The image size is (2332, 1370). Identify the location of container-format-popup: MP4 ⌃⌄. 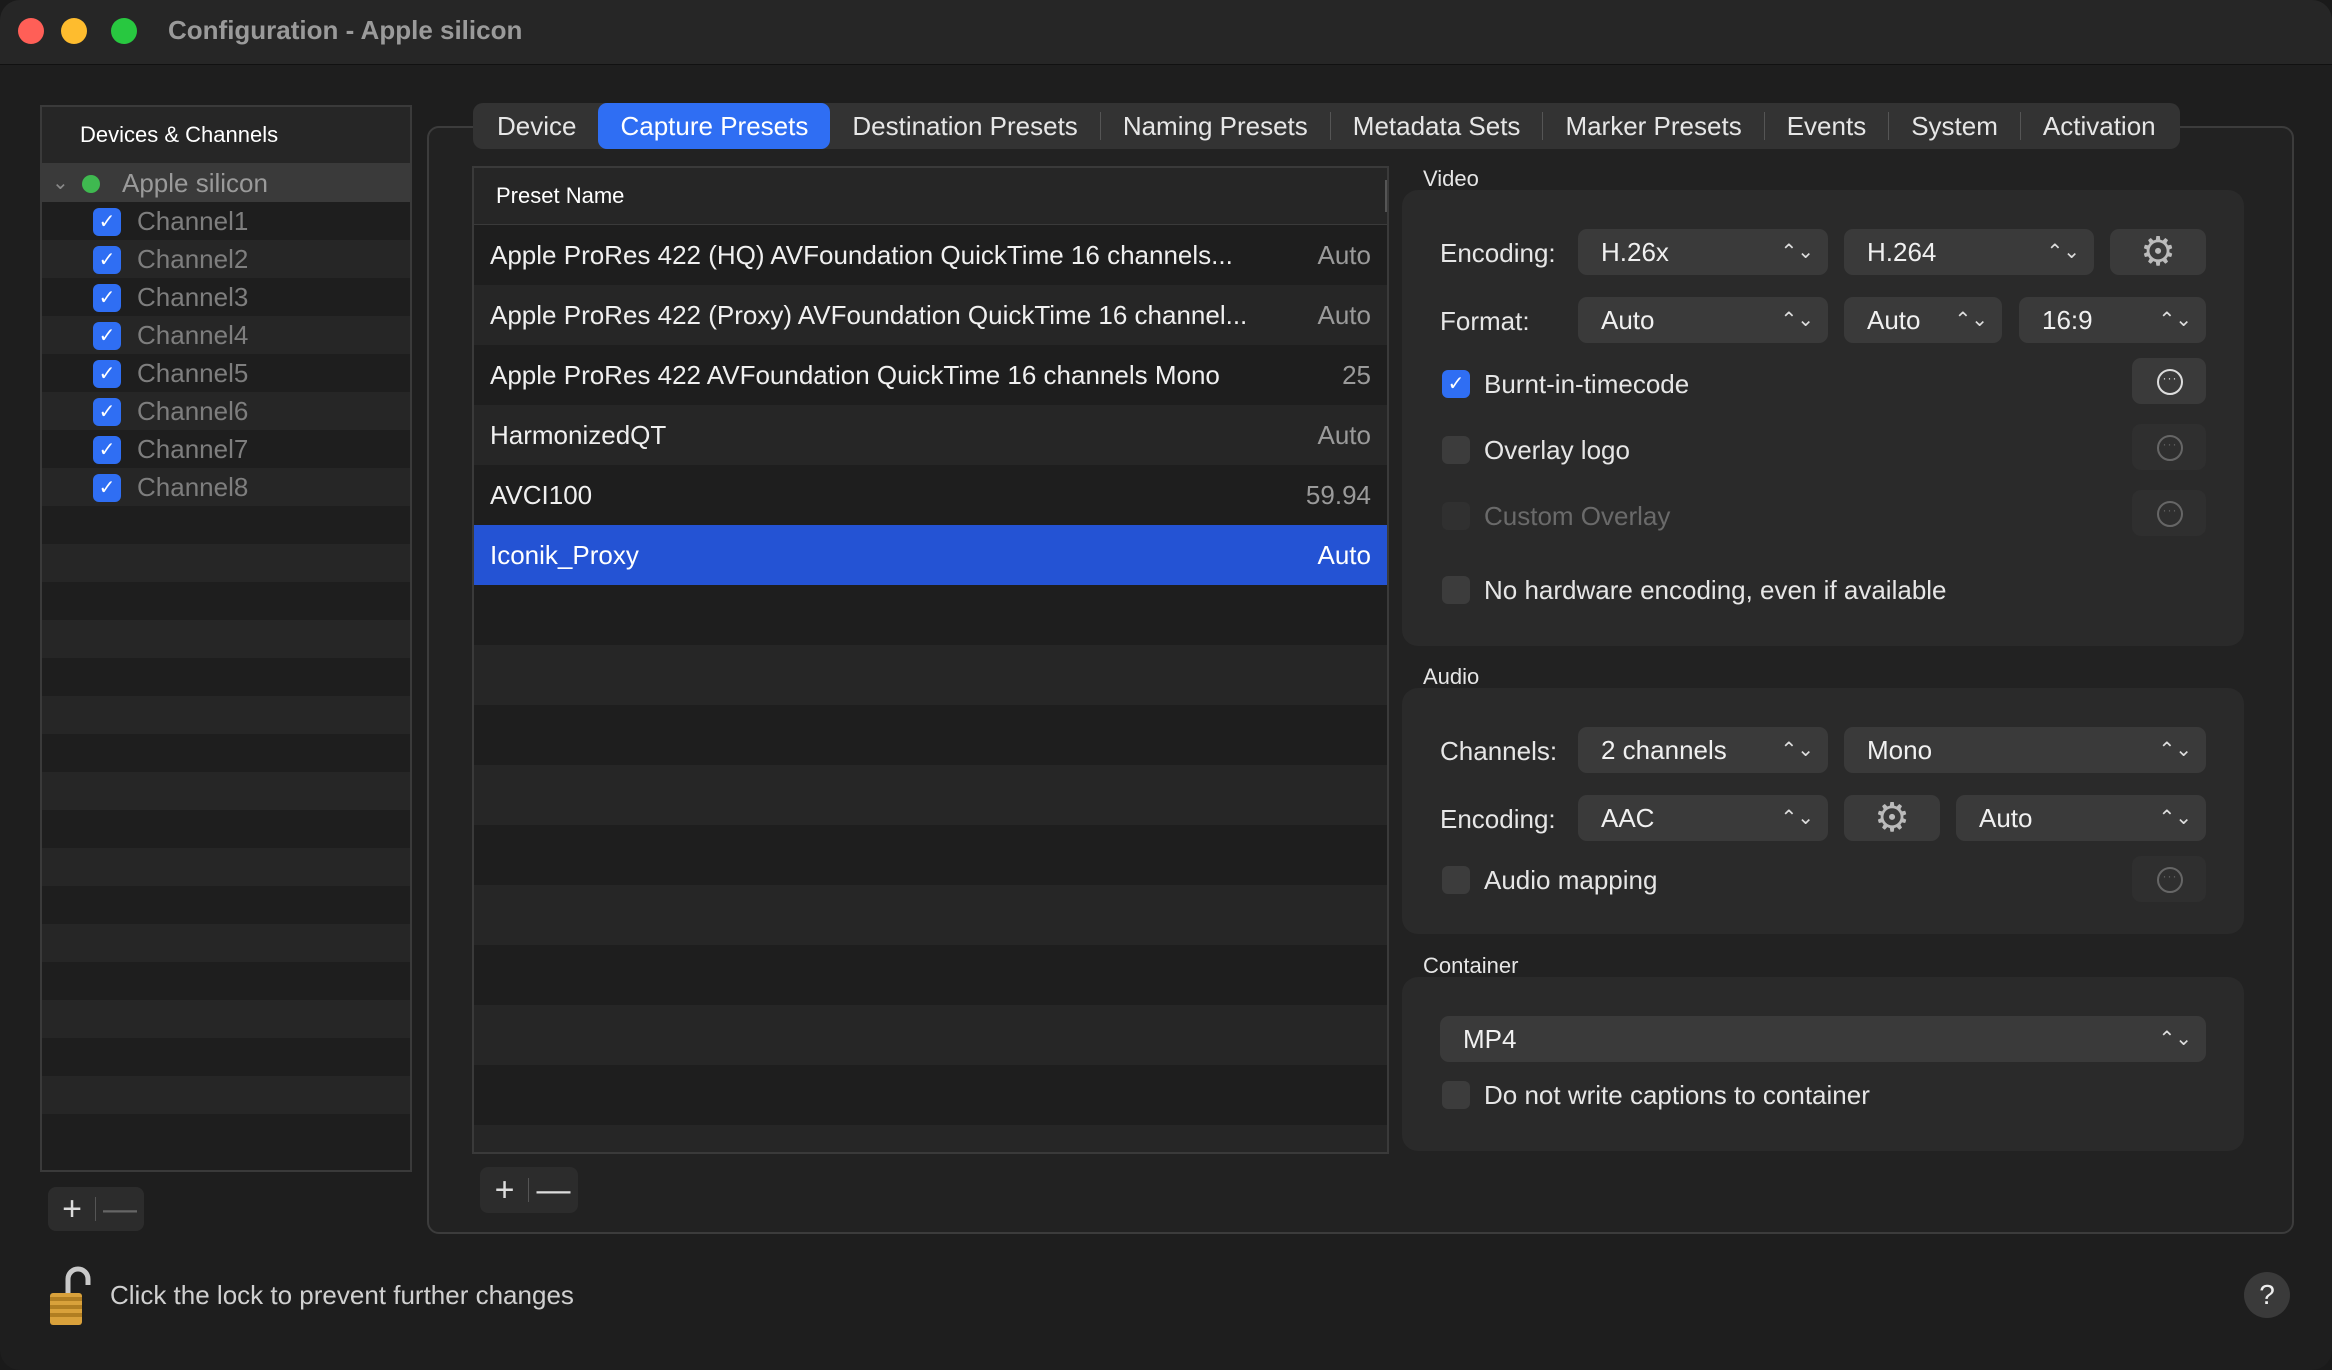
(1823, 1039).